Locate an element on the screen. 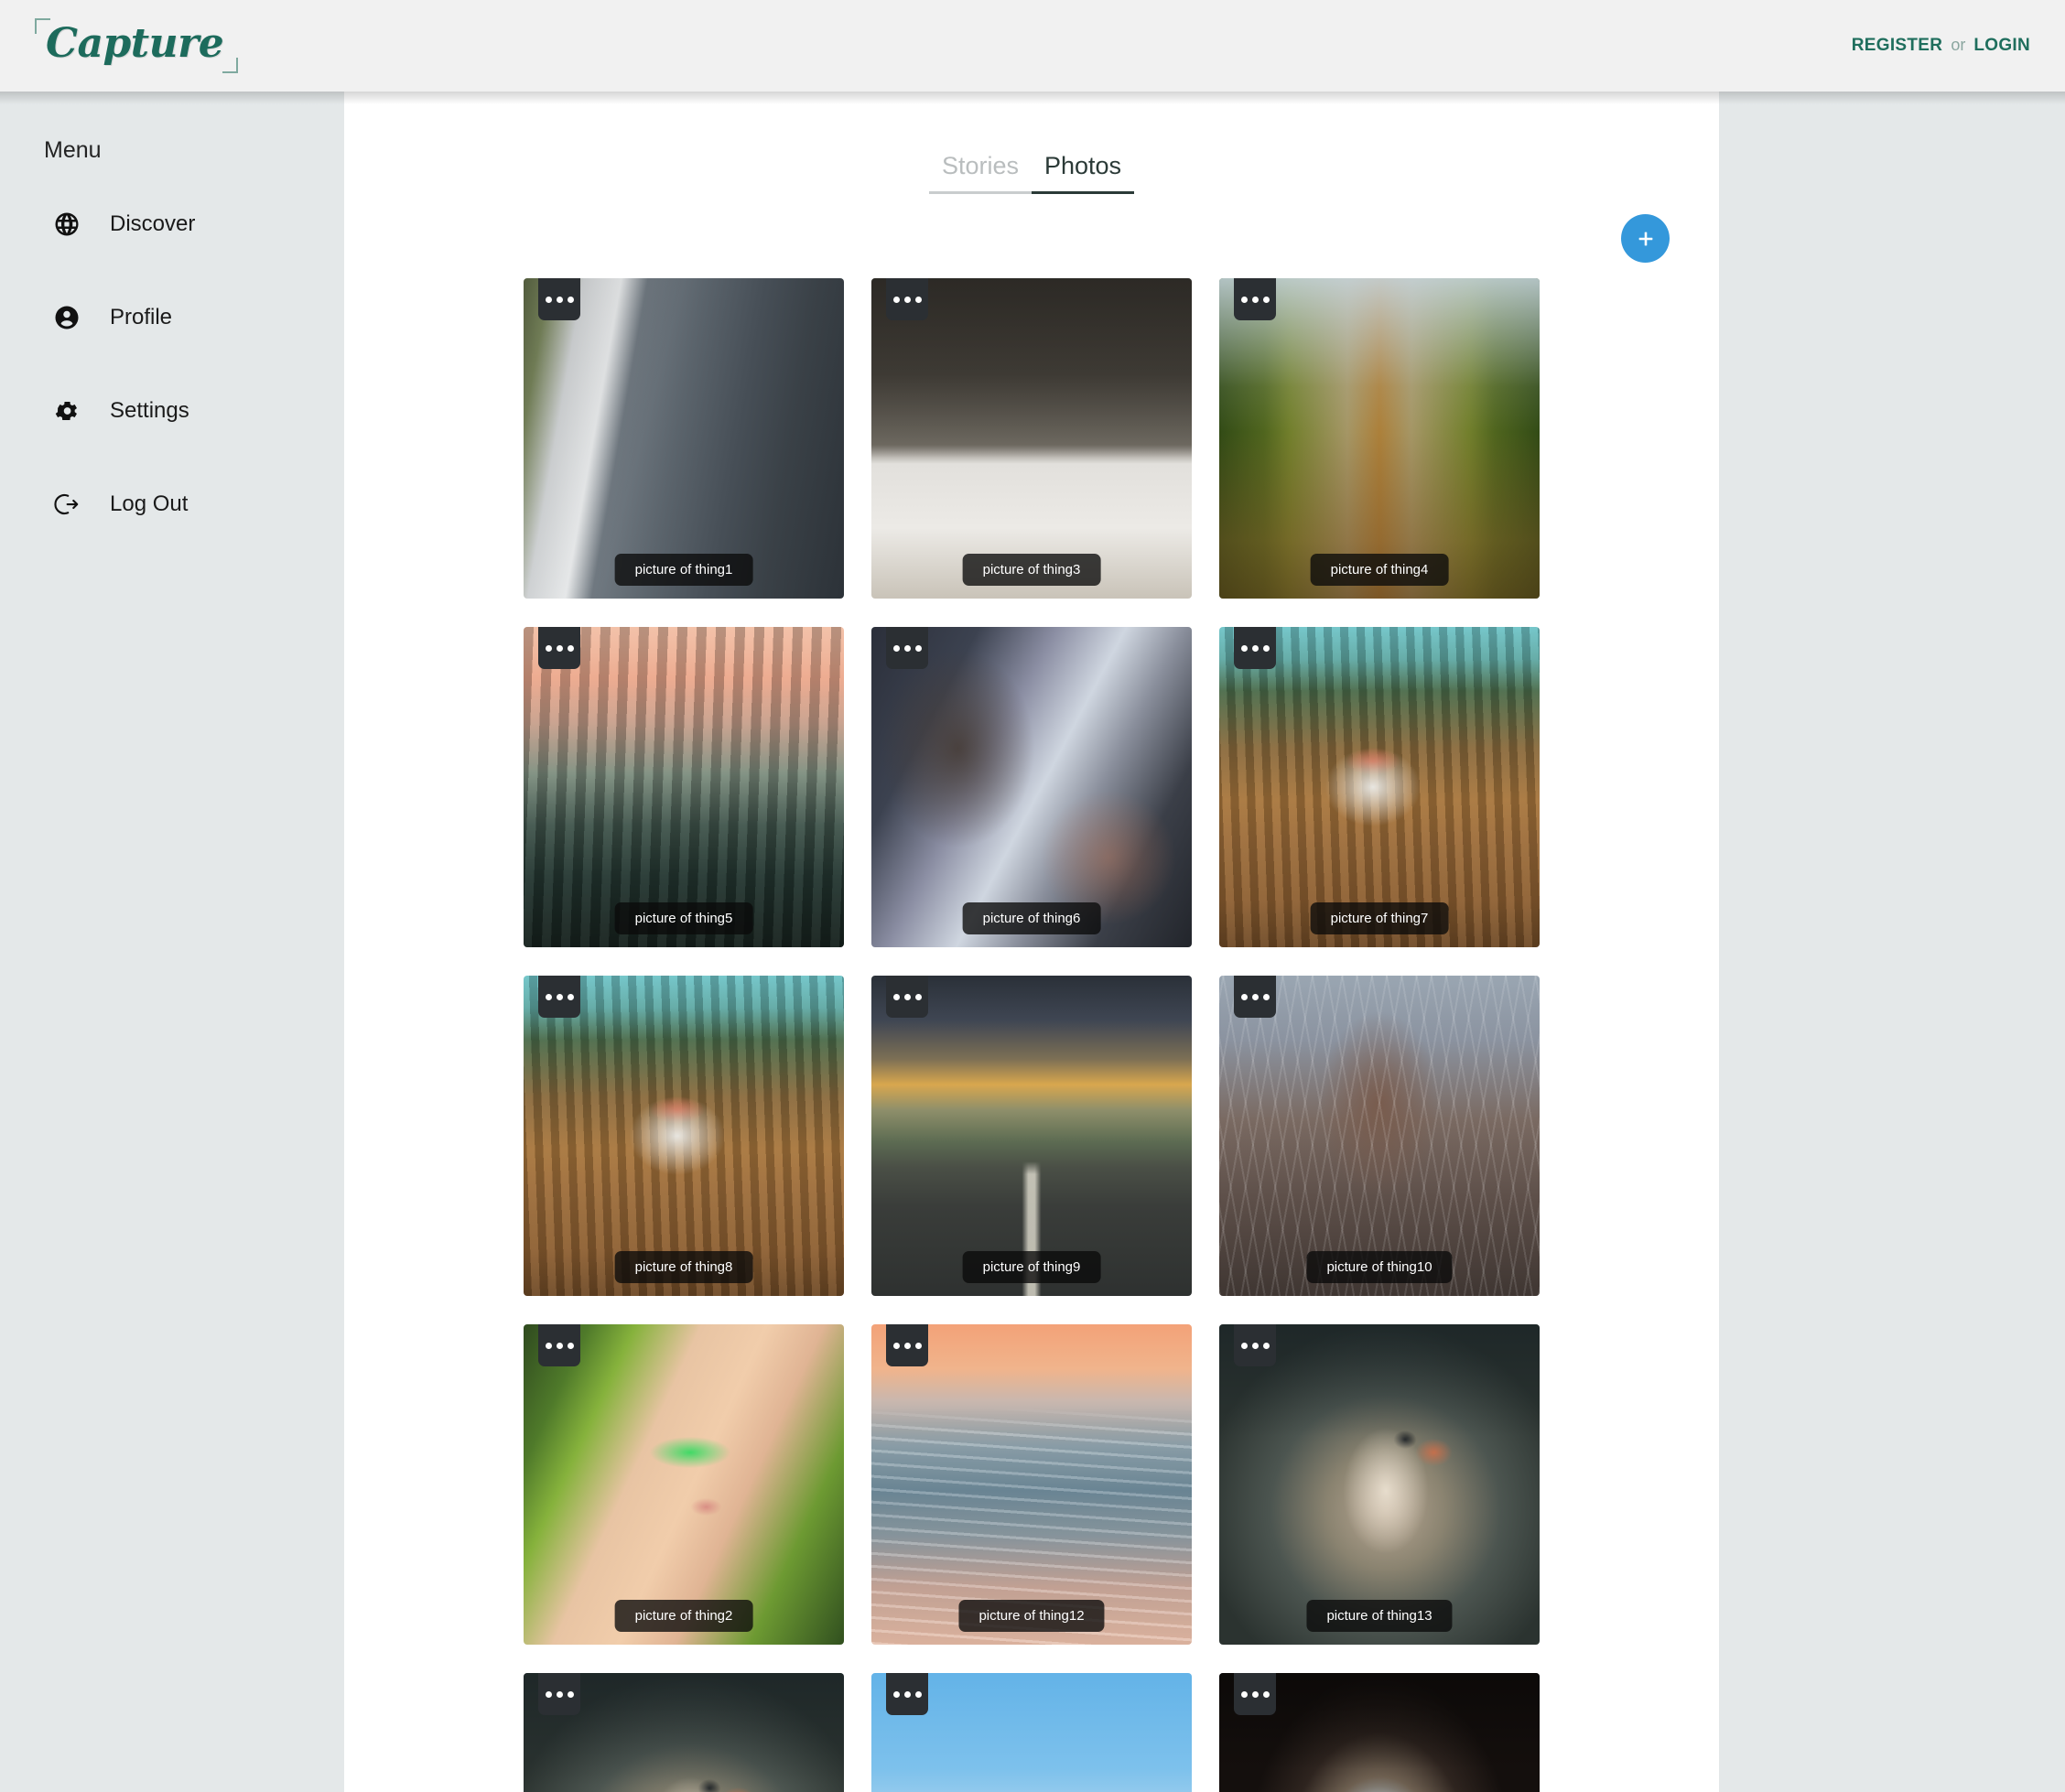 The height and width of the screenshot is (1792, 2065). photo-card: picture of thing8 is located at coordinates (684, 1136).